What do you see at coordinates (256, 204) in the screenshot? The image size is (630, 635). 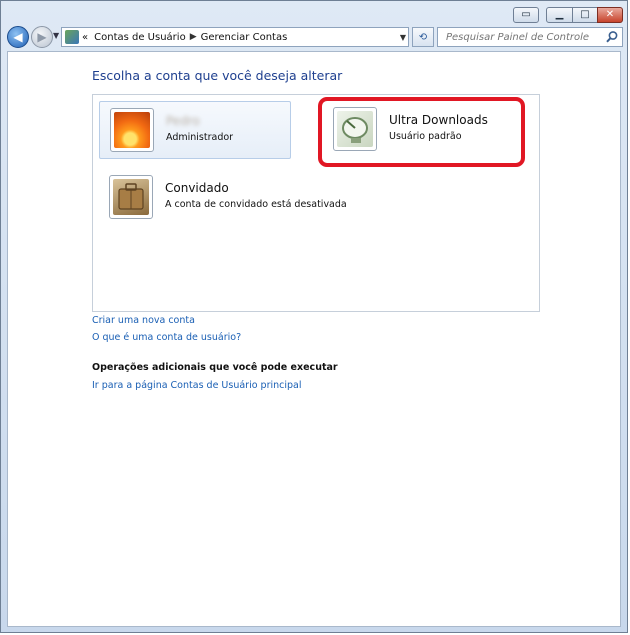 I see `account-type: A conta de convidado está desativada` at bounding box center [256, 204].